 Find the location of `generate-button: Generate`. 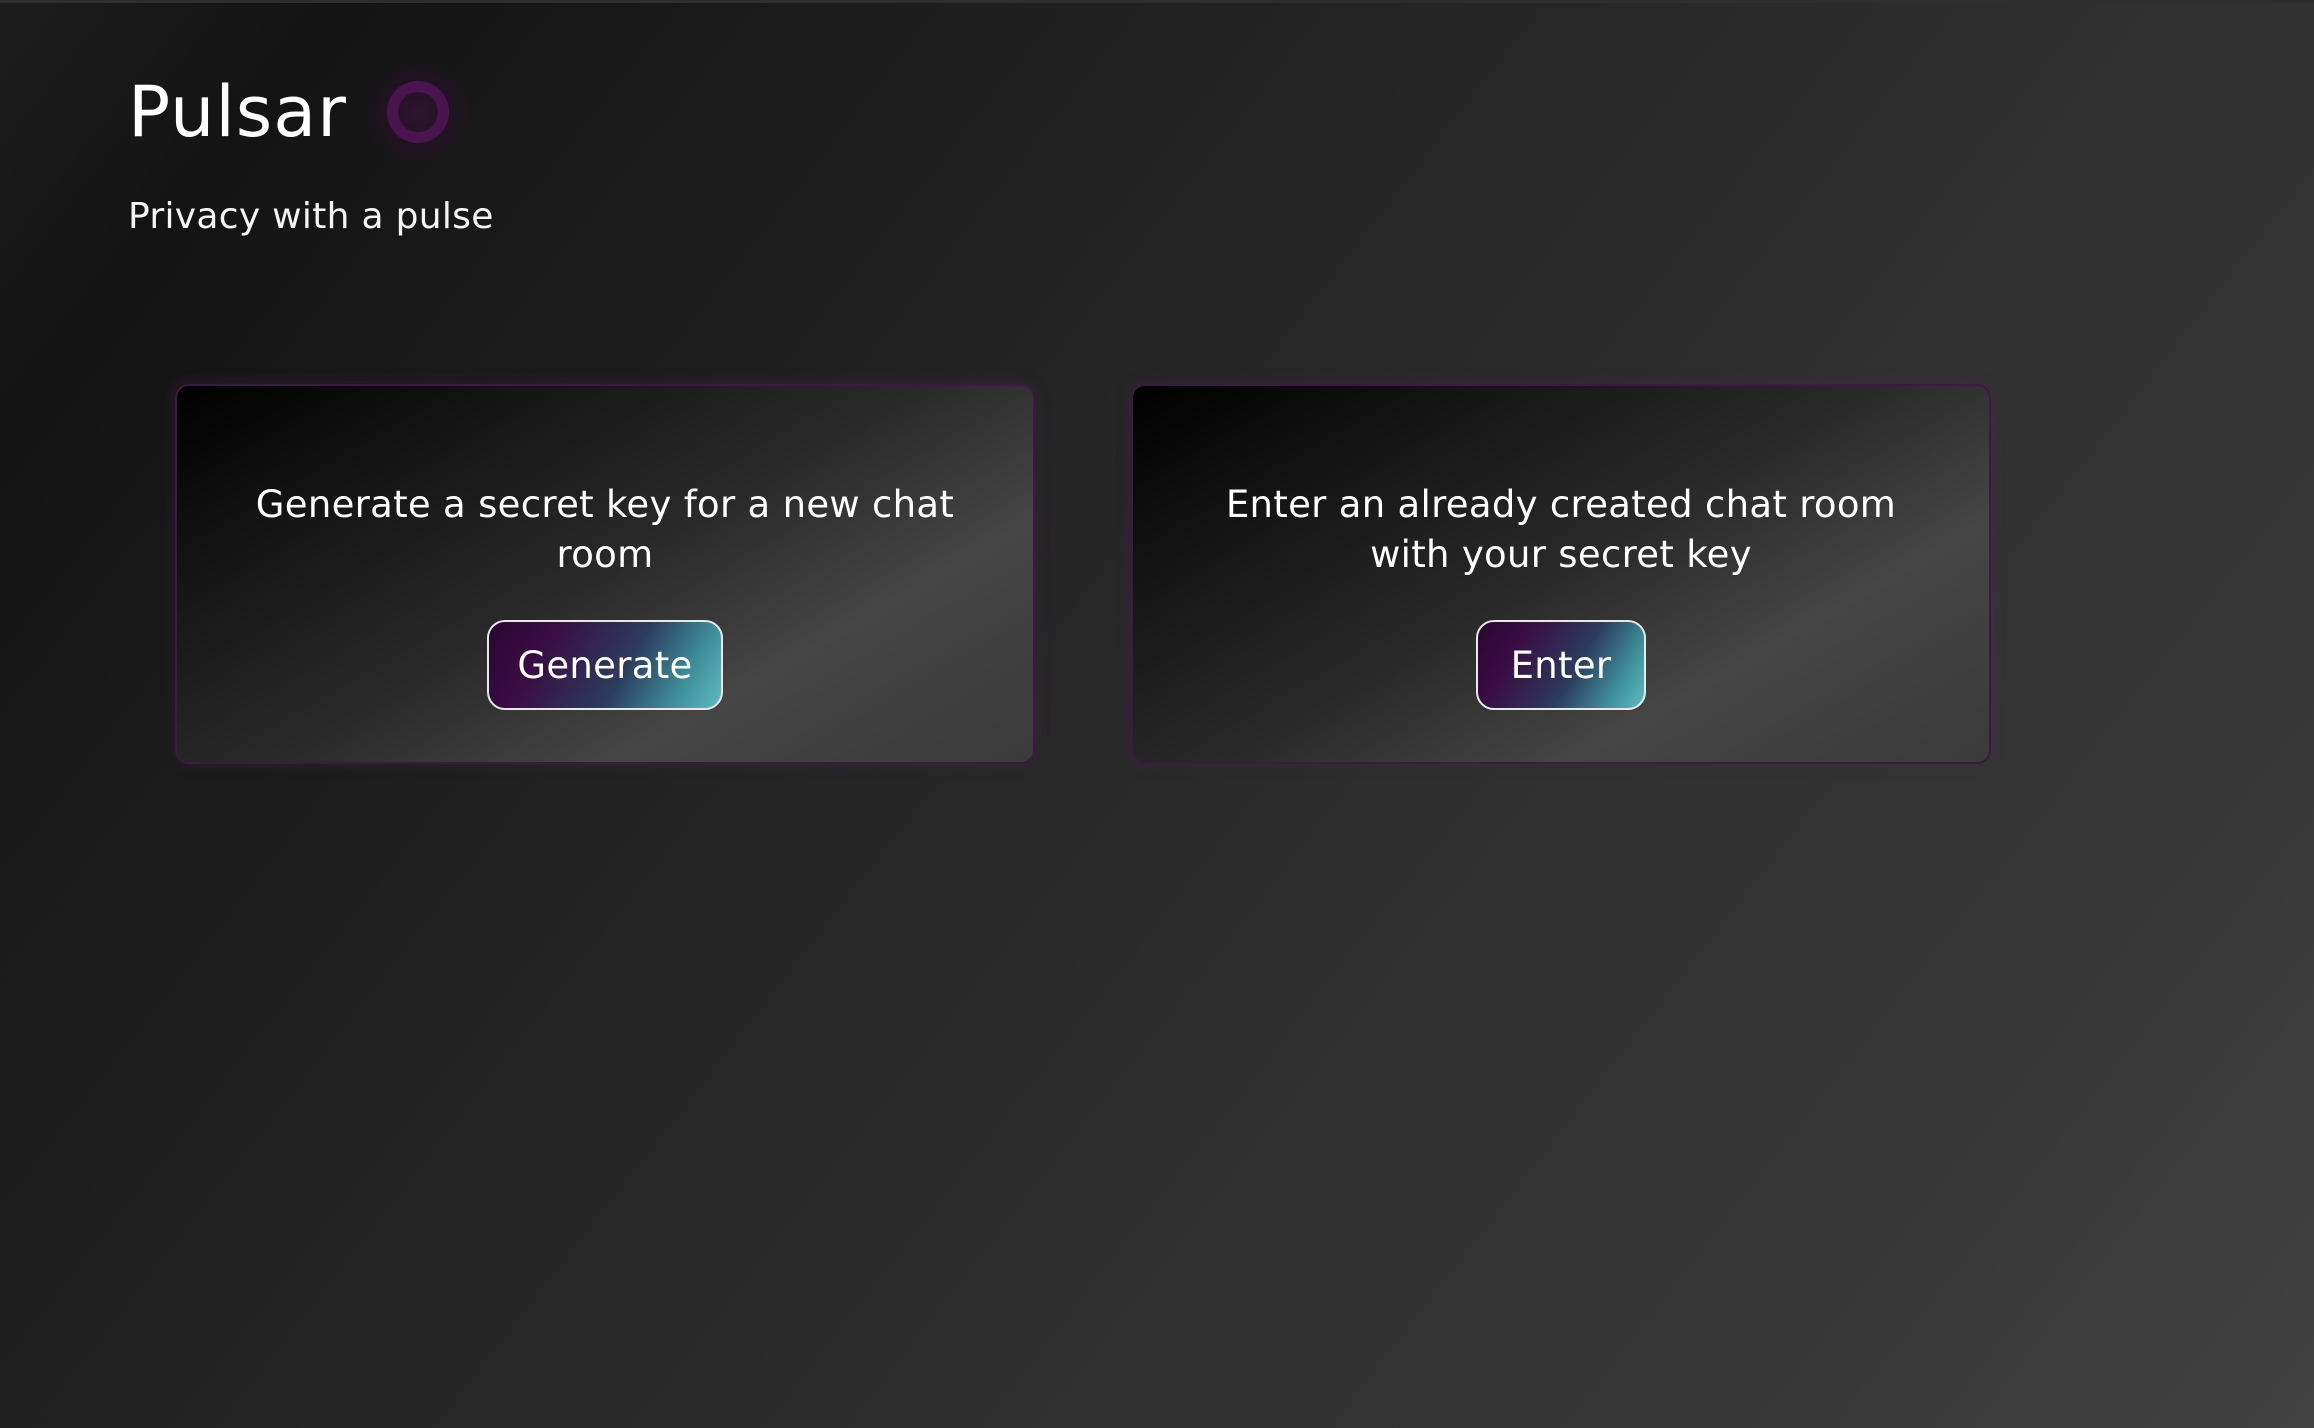

generate-button: Generate is located at coordinates (605, 665).